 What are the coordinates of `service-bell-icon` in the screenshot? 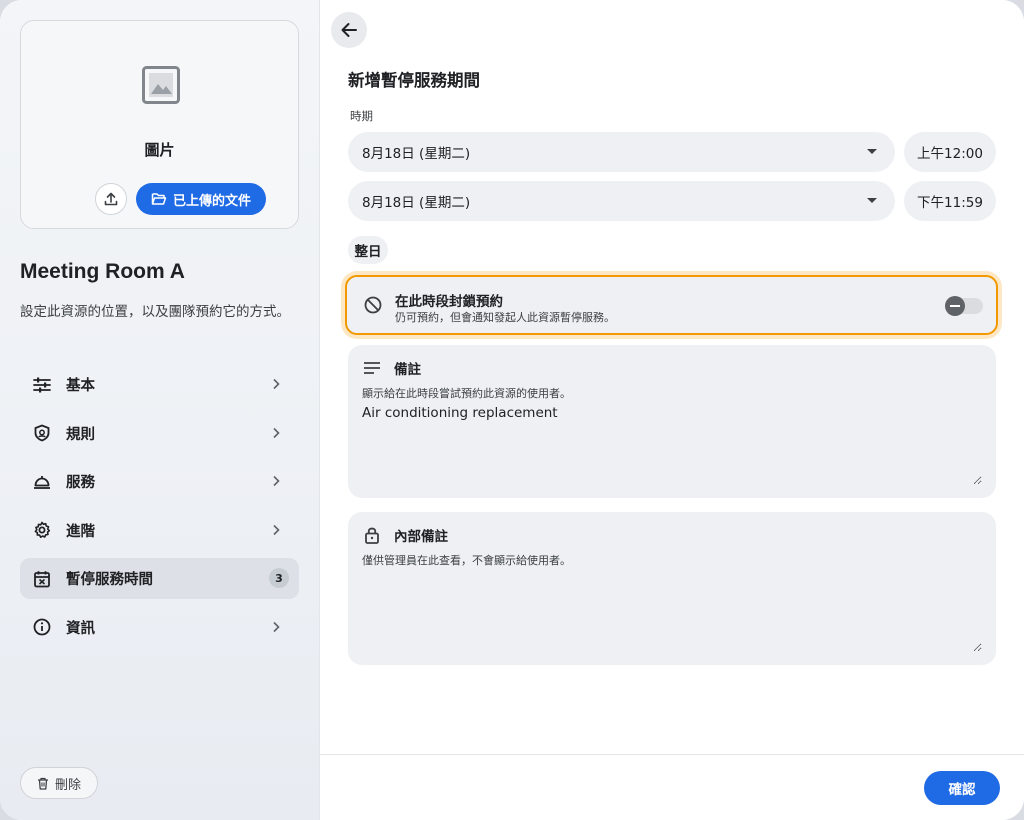 It's located at (42, 482).